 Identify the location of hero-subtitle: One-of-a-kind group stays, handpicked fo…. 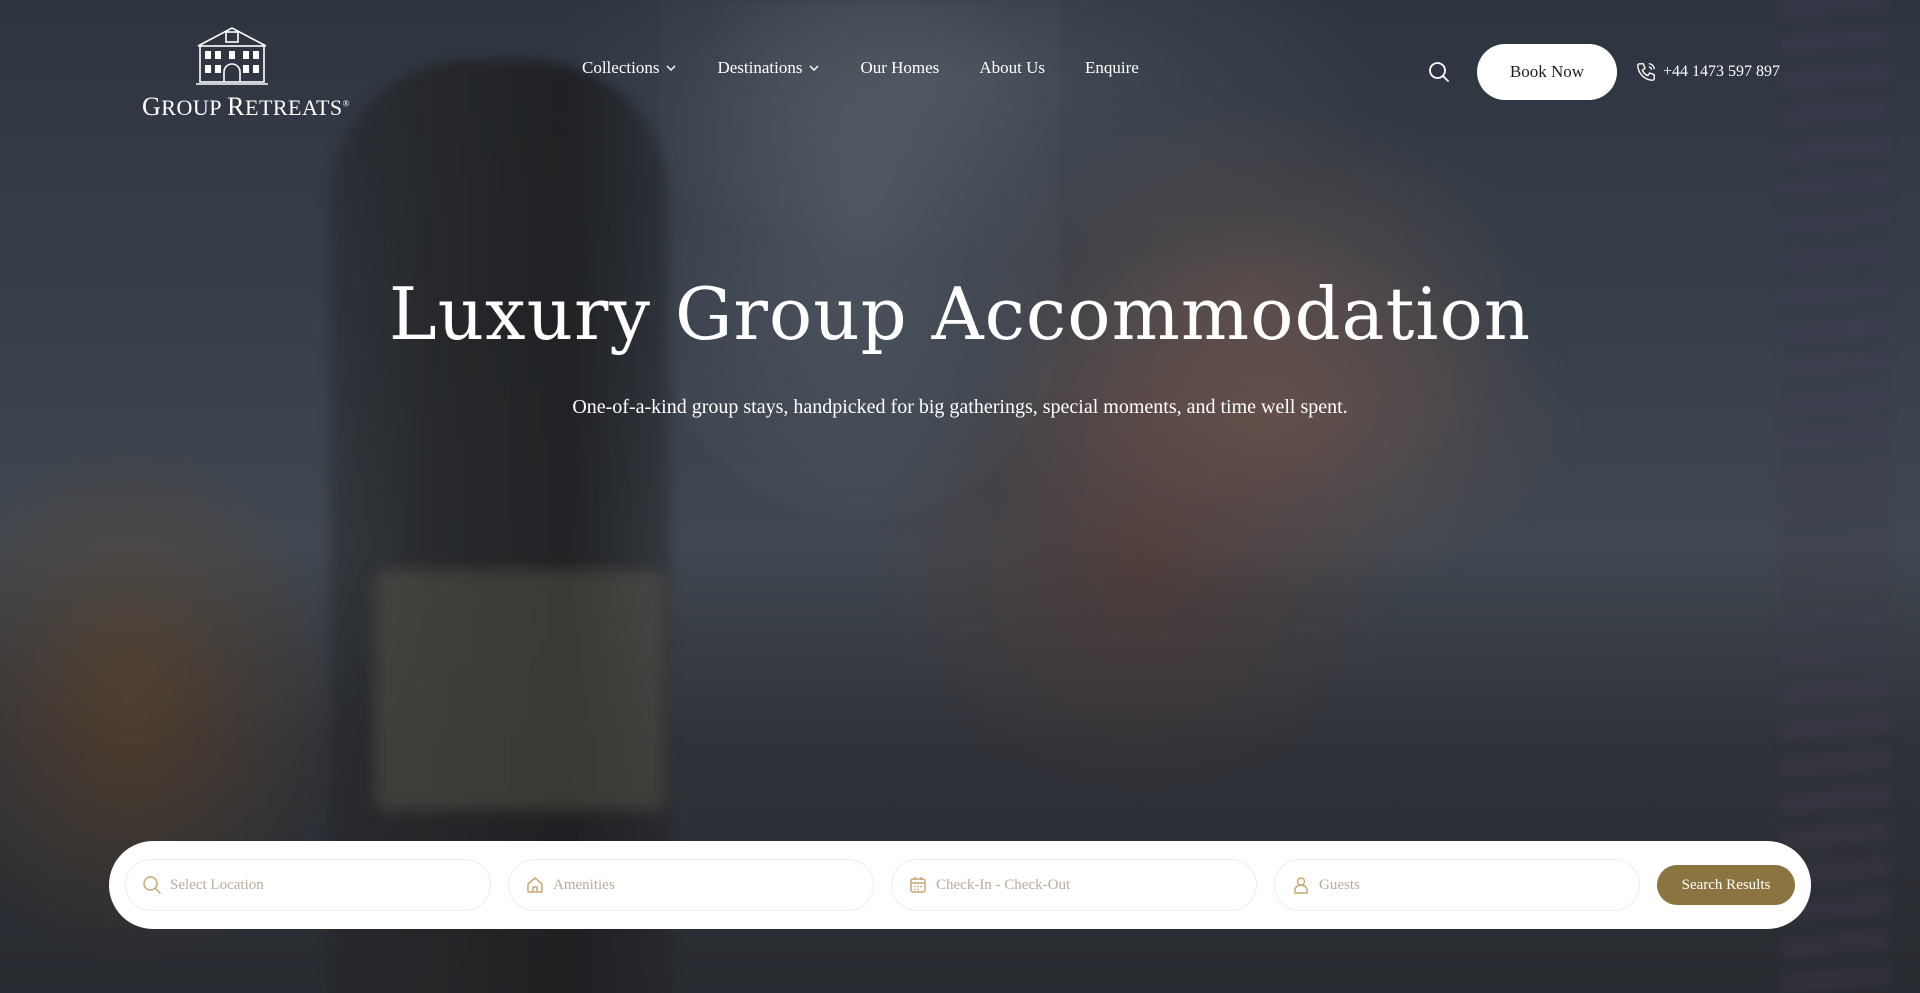
(960, 407).